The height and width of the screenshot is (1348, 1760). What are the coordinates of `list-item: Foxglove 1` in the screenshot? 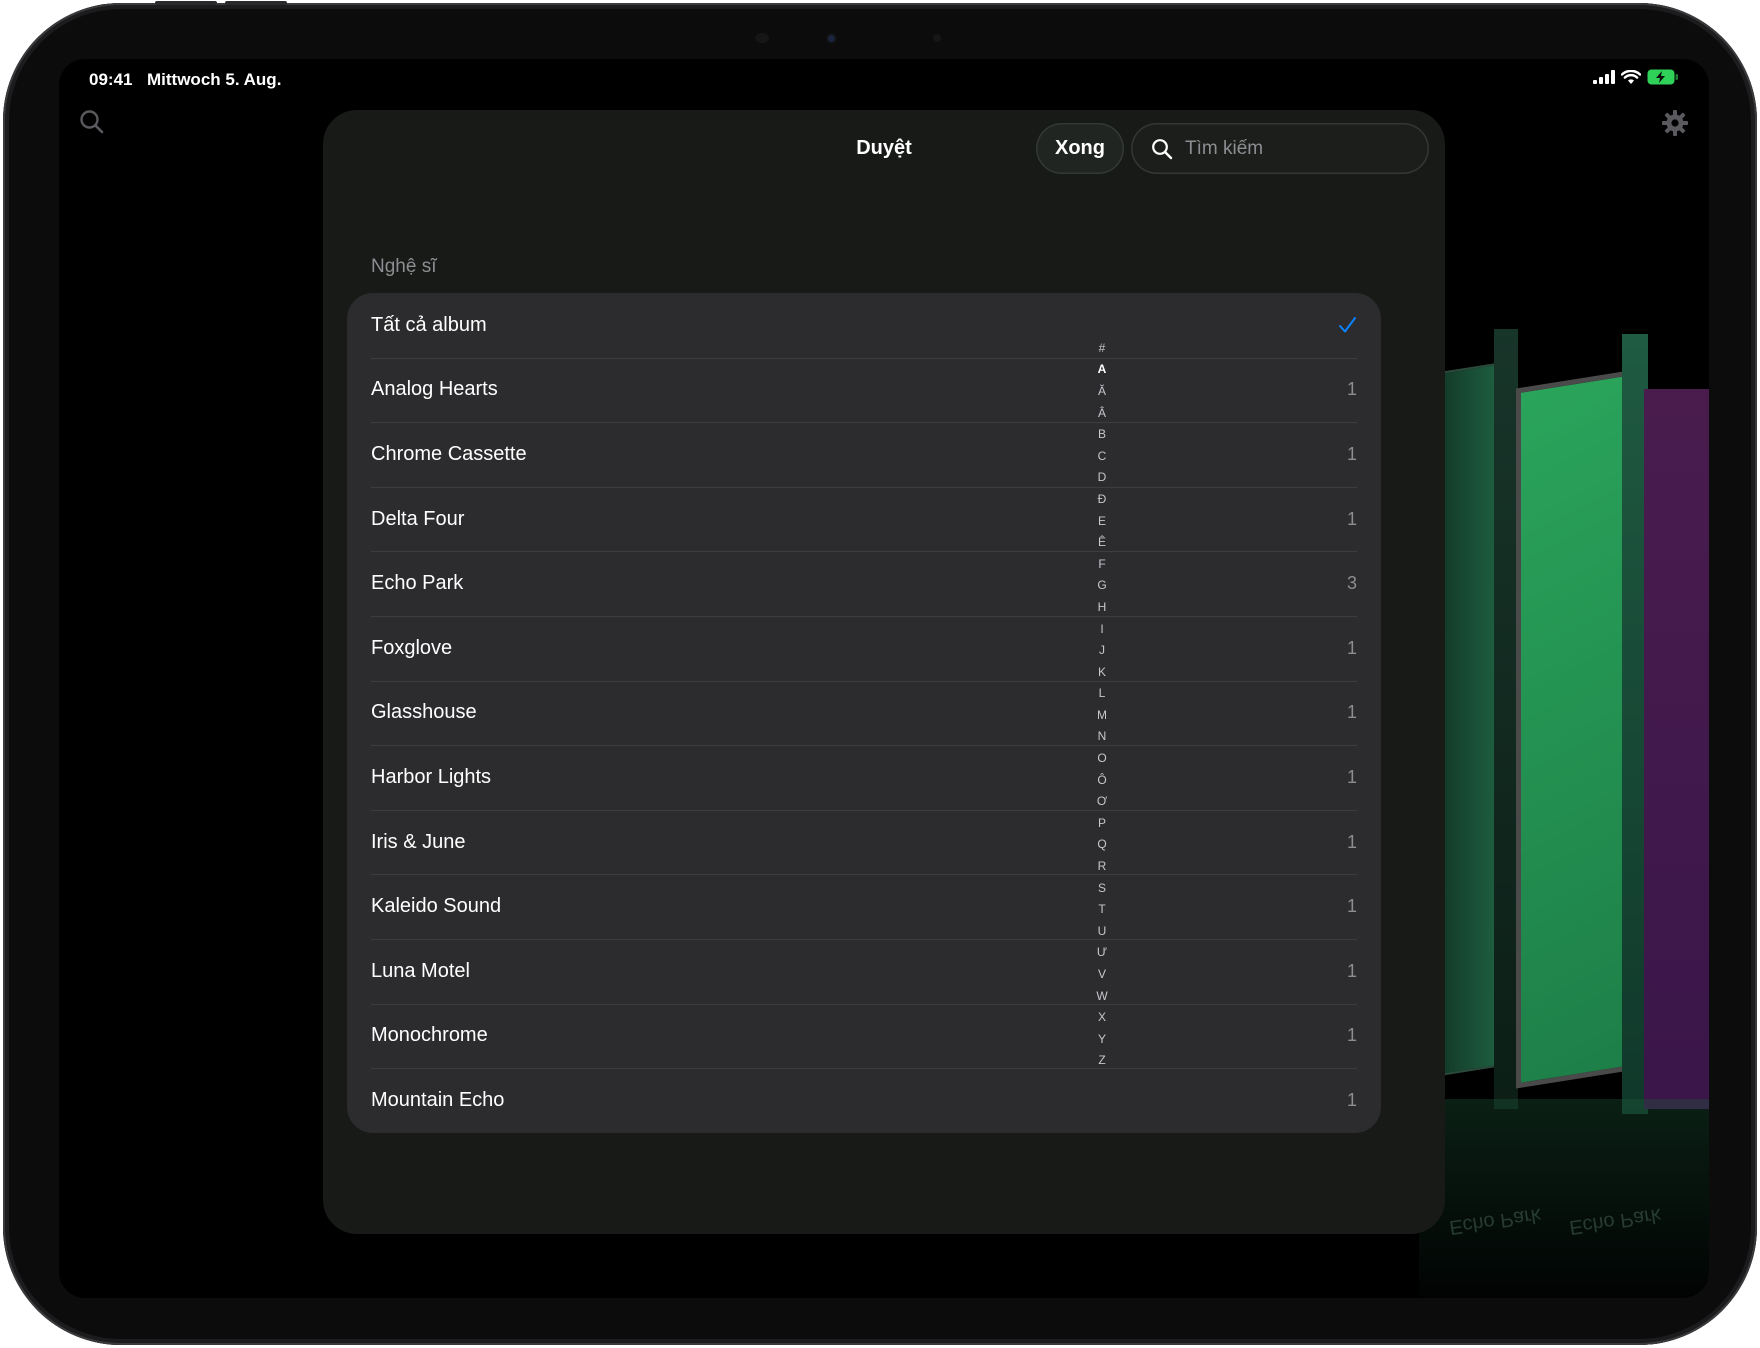 It's located at (864, 648).